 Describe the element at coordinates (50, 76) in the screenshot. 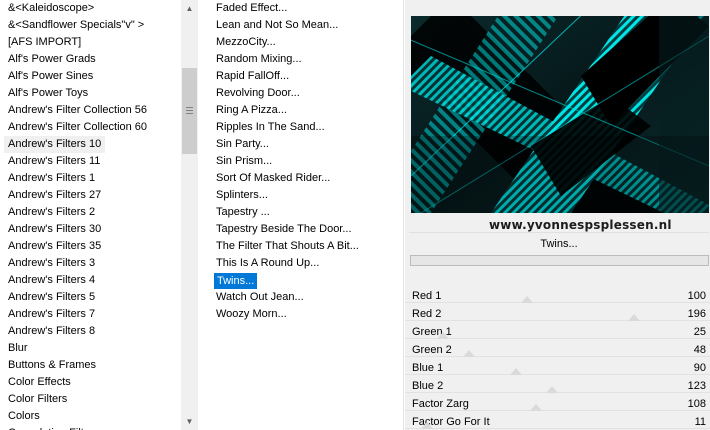

I see `category-item: Alf's Power Sines` at that location.